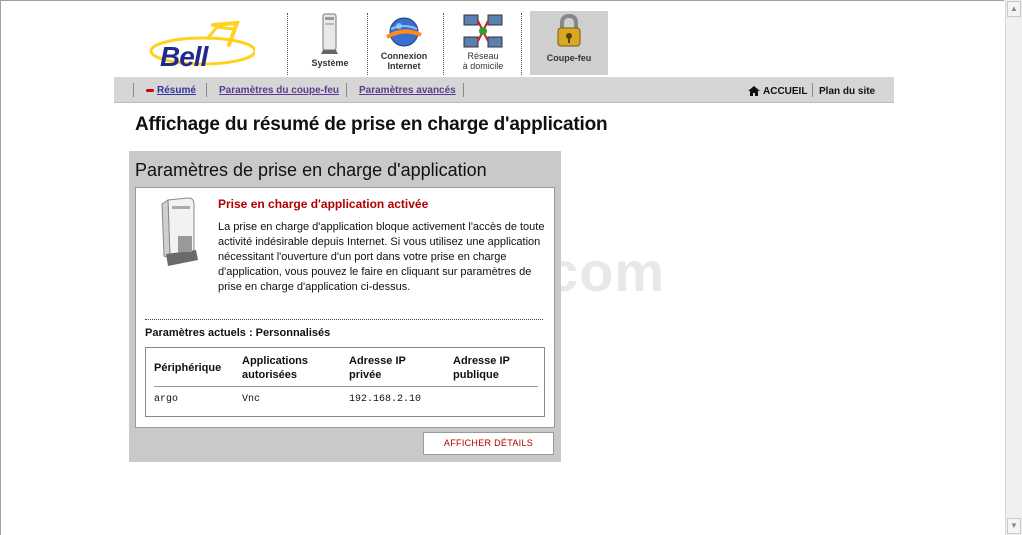 The image size is (1022, 535). I want to click on current-settings-label: Paramètres actuels : Personnalisés, so click(238, 333).